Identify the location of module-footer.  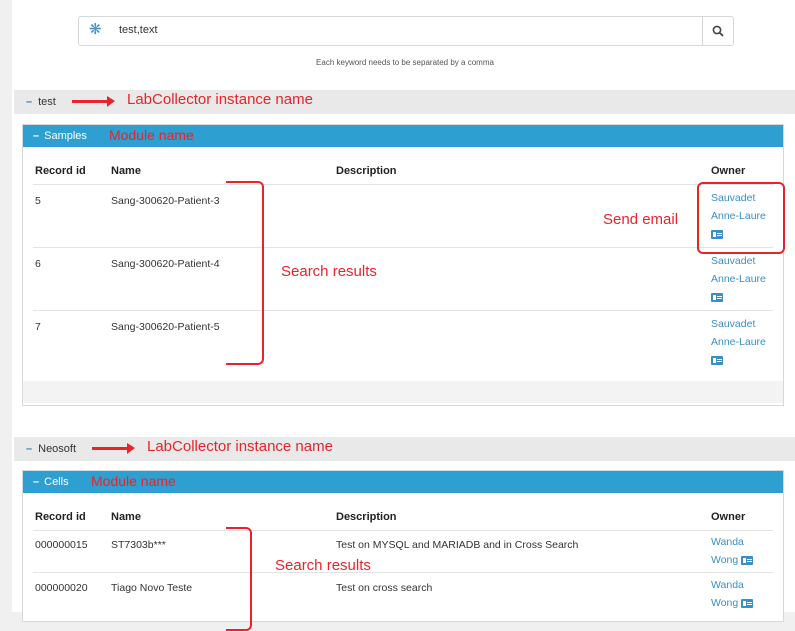
(403, 392).